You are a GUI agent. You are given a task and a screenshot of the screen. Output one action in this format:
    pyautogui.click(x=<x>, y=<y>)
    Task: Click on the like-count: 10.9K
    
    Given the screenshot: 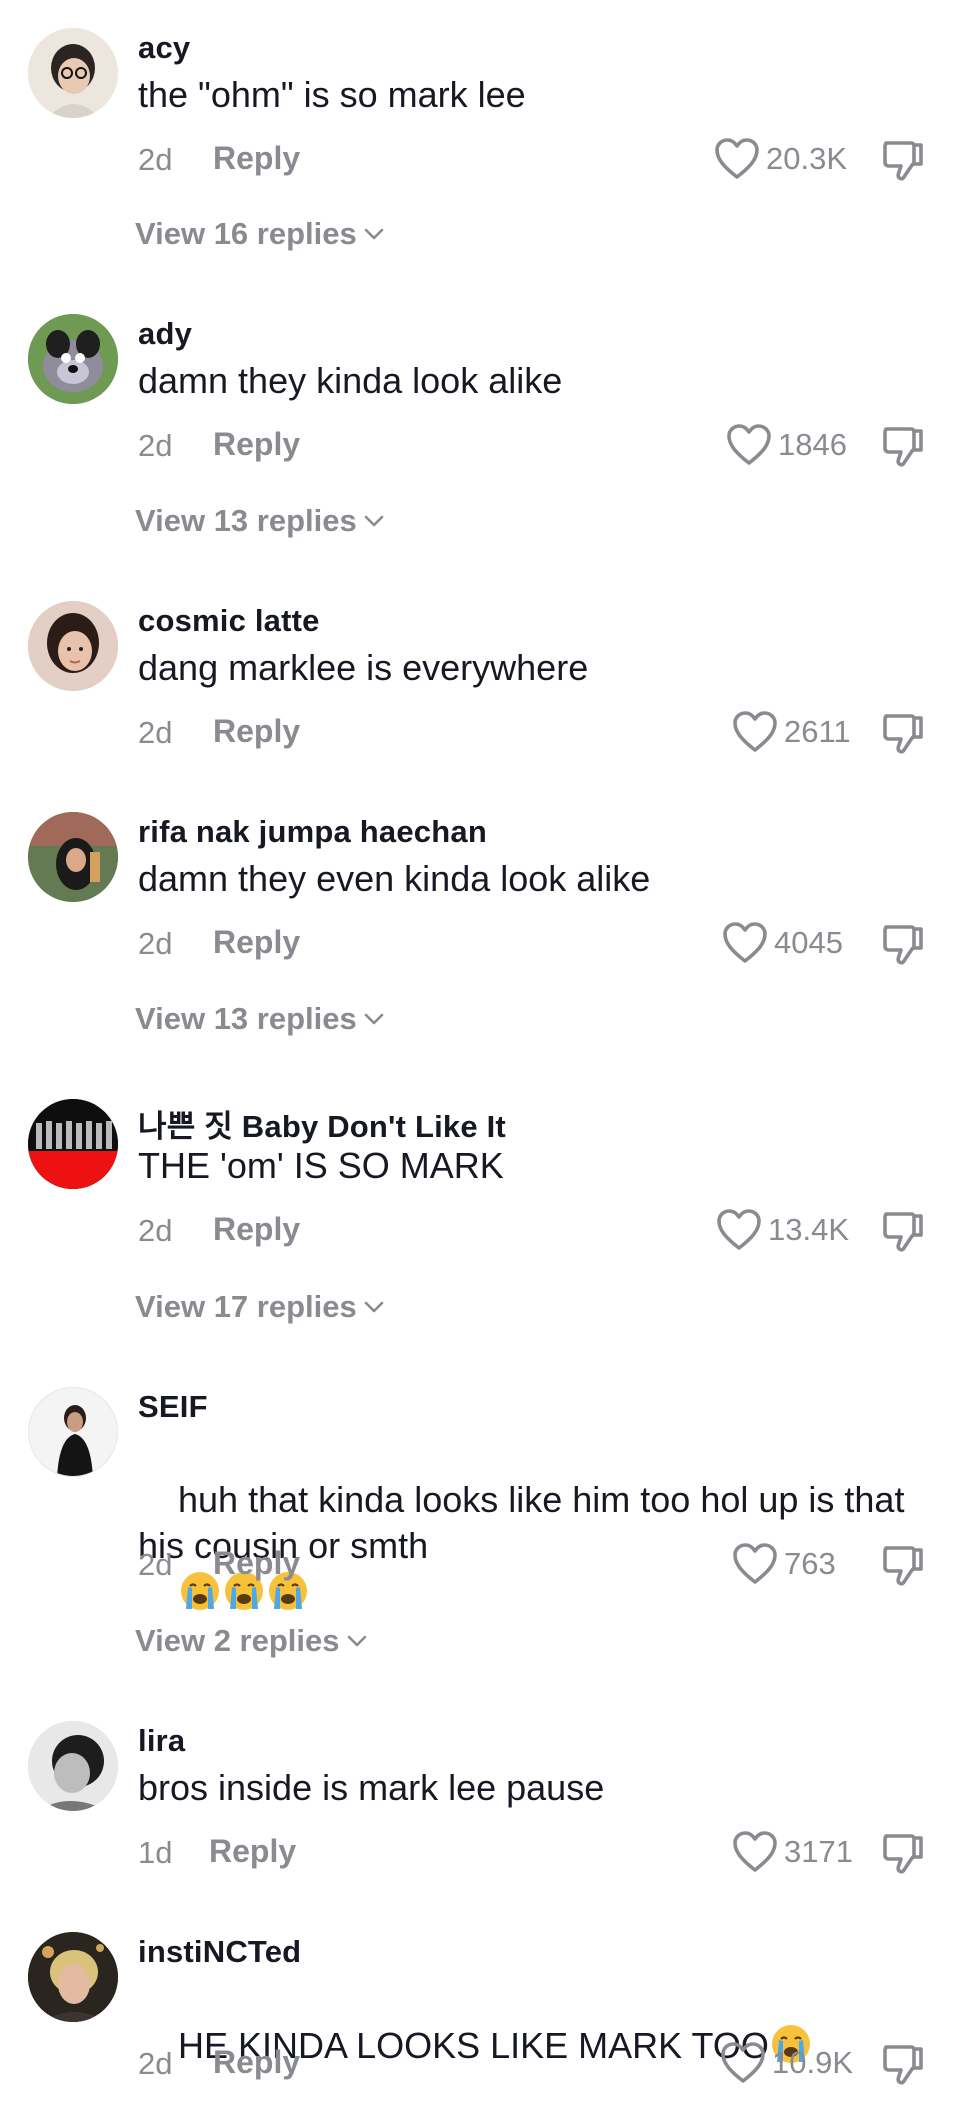 What is the action you would take?
    pyautogui.click(x=813, y=2062)
    